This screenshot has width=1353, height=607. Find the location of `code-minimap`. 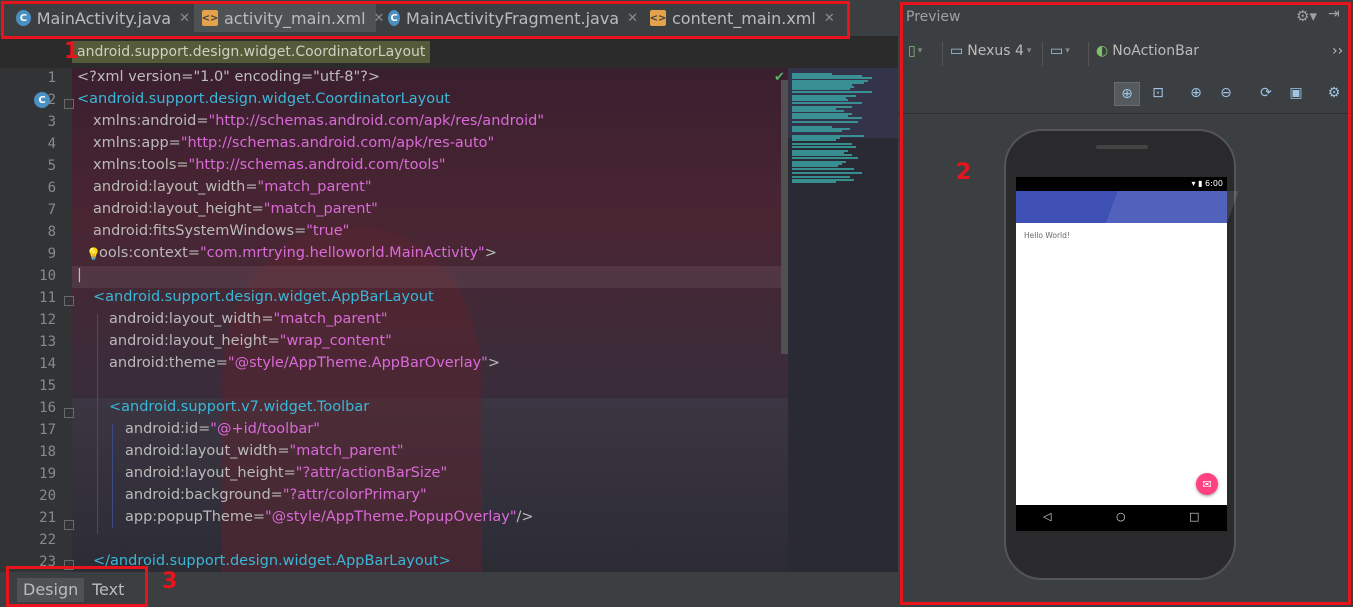

code-minimap is located at coordinates (843, 320).